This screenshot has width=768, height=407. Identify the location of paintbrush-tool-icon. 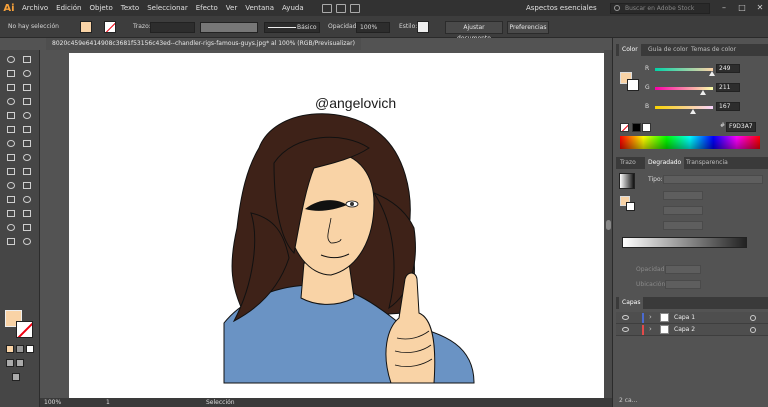
(27, 115).